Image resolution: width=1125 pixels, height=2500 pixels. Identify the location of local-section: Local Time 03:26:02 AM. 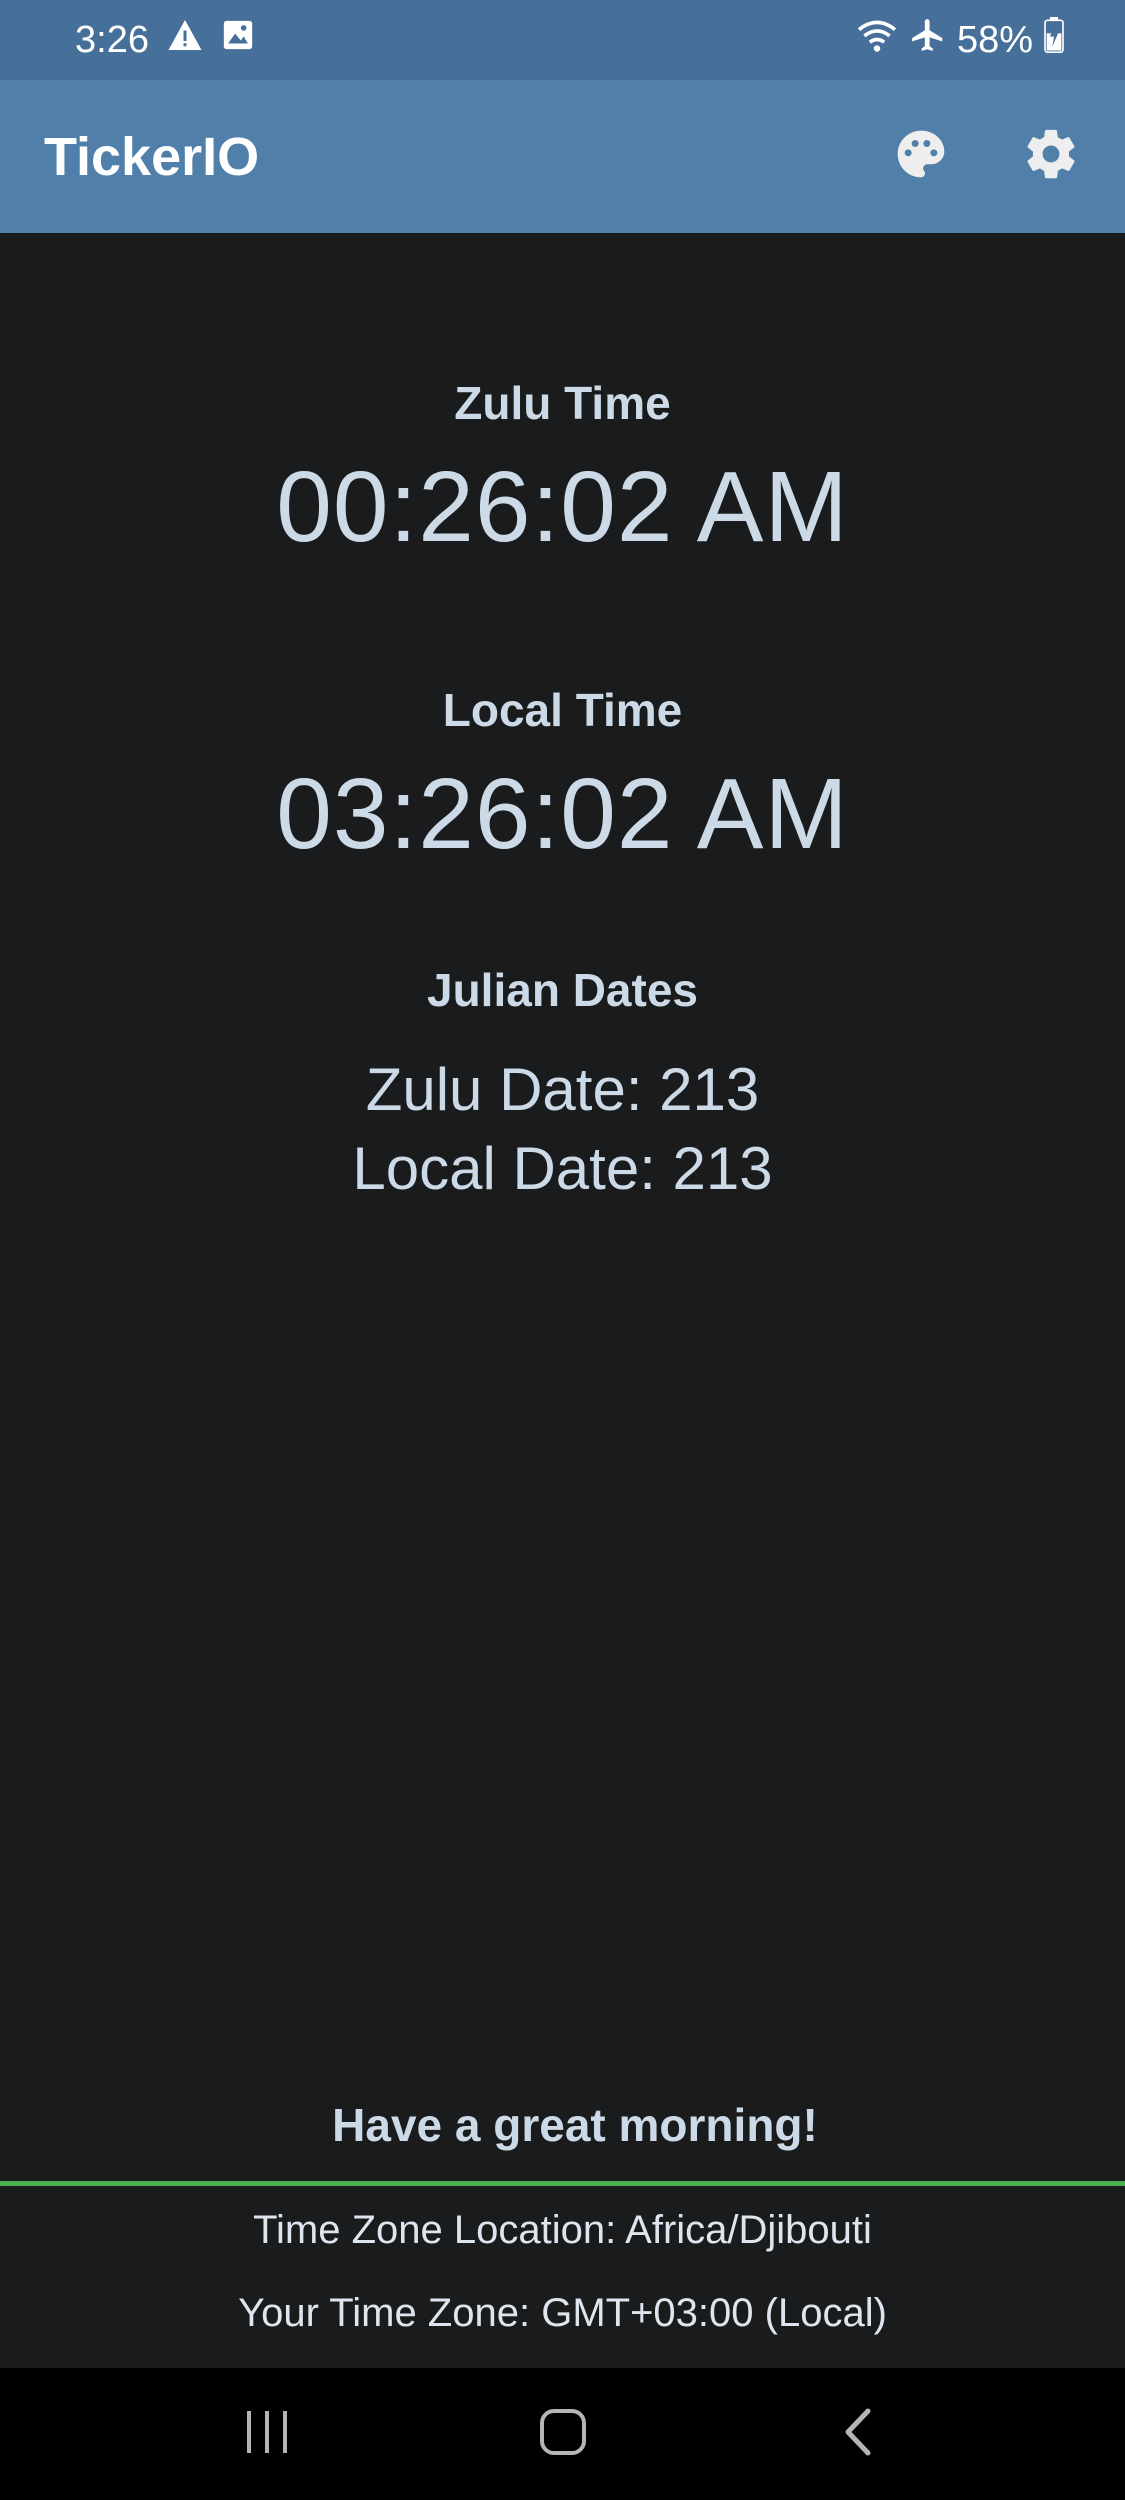
(562, 777).